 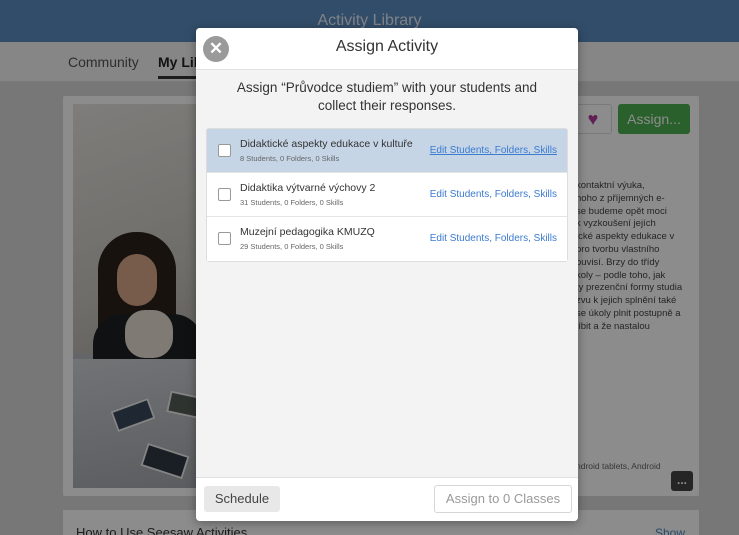 I want to click on modal-title: Assign Activity, so click(x=387, y=46).